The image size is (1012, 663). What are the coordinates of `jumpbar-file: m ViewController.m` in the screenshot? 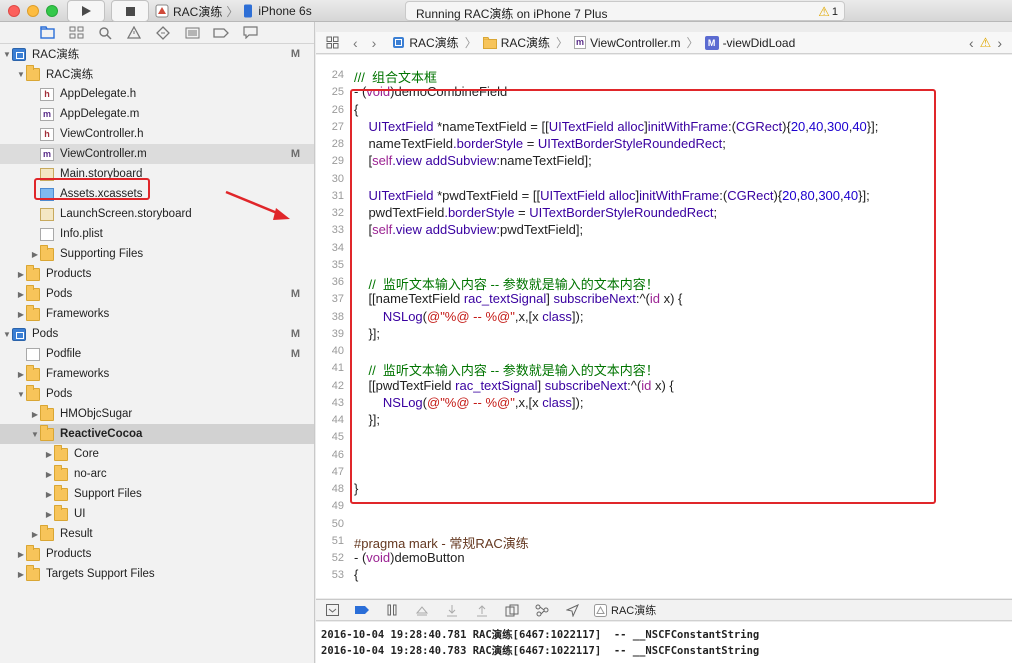 It's located at (627, 42).